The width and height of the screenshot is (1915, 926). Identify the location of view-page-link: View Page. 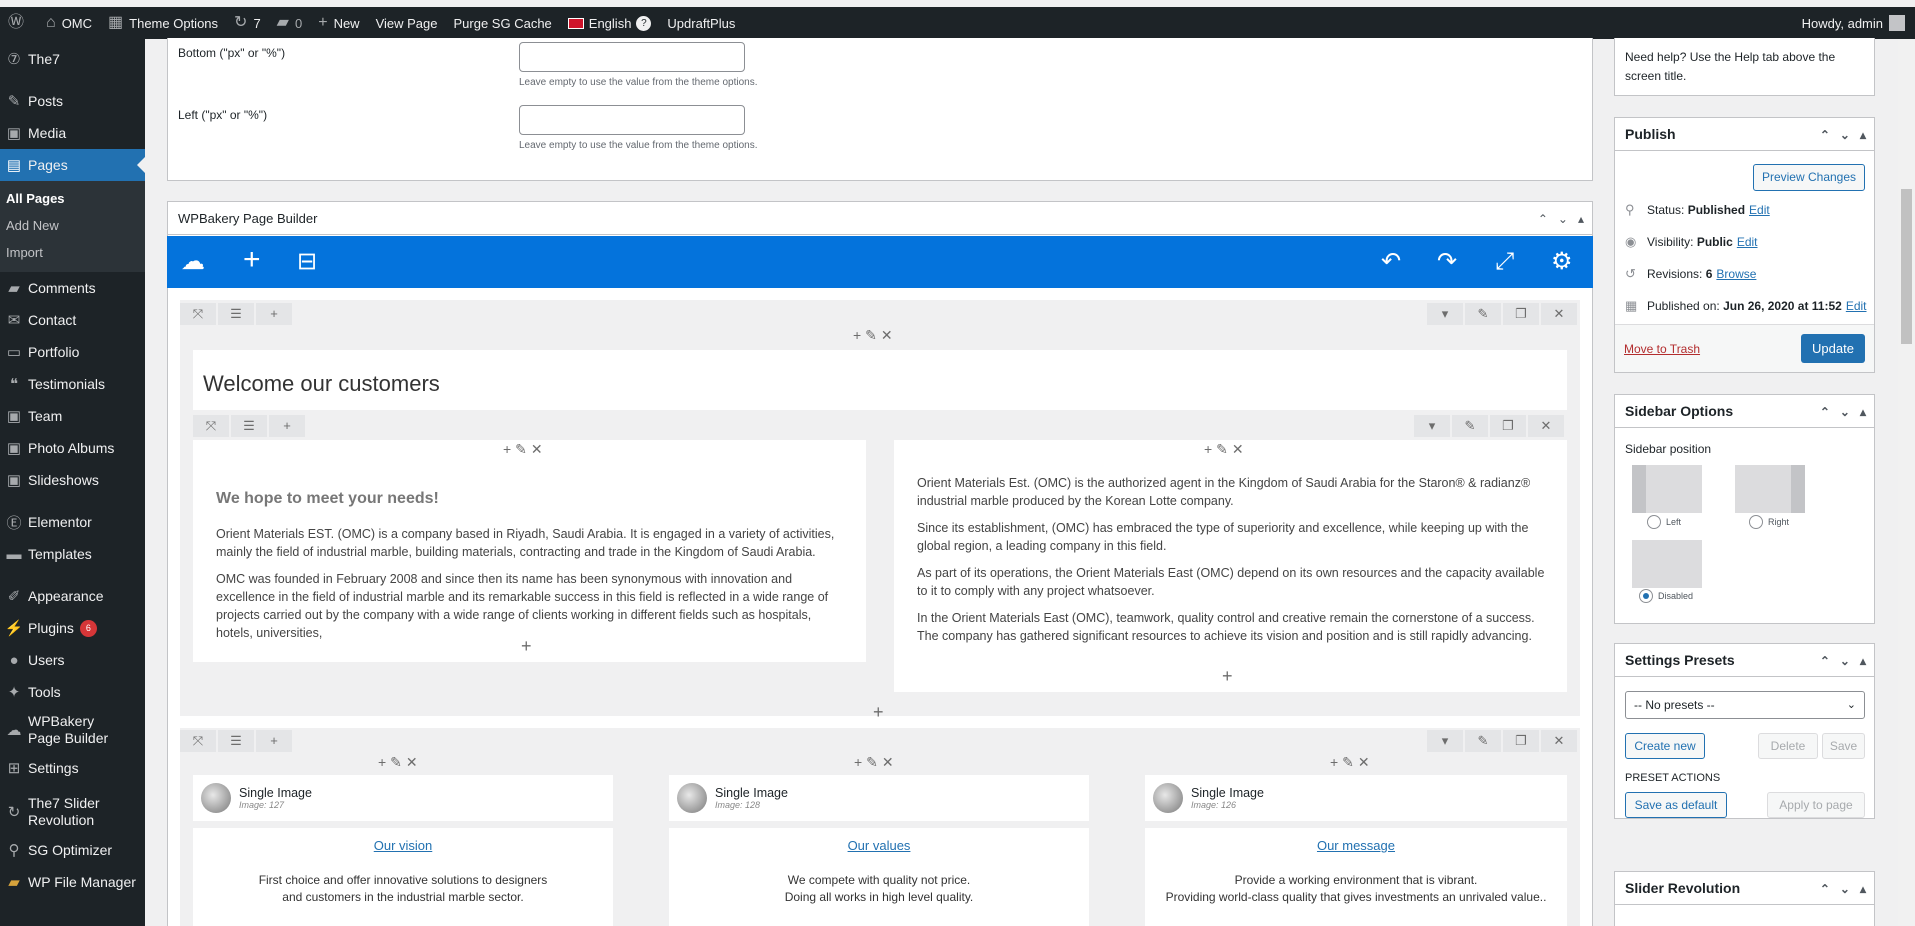
(407, 23).